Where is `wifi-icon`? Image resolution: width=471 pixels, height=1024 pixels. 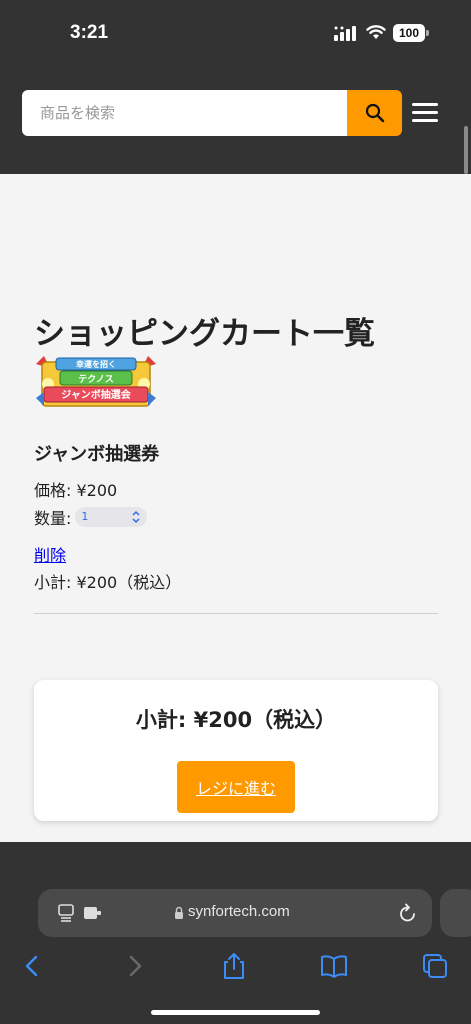 wifi-icon is located at coordinates (376, 32).